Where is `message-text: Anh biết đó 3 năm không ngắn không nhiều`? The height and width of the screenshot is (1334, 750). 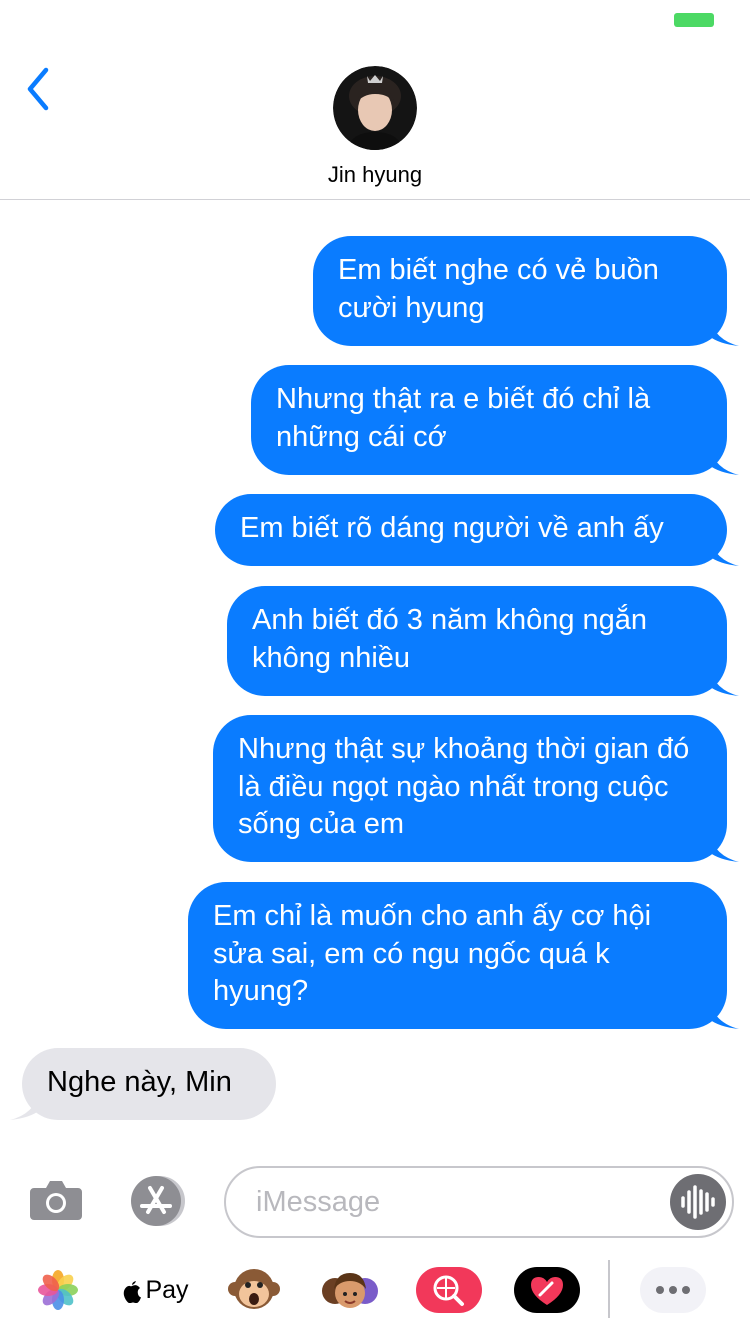
message-text: Anh biết đó 3 năm không ngắn không nhiều is located at coordinates (450, 639).